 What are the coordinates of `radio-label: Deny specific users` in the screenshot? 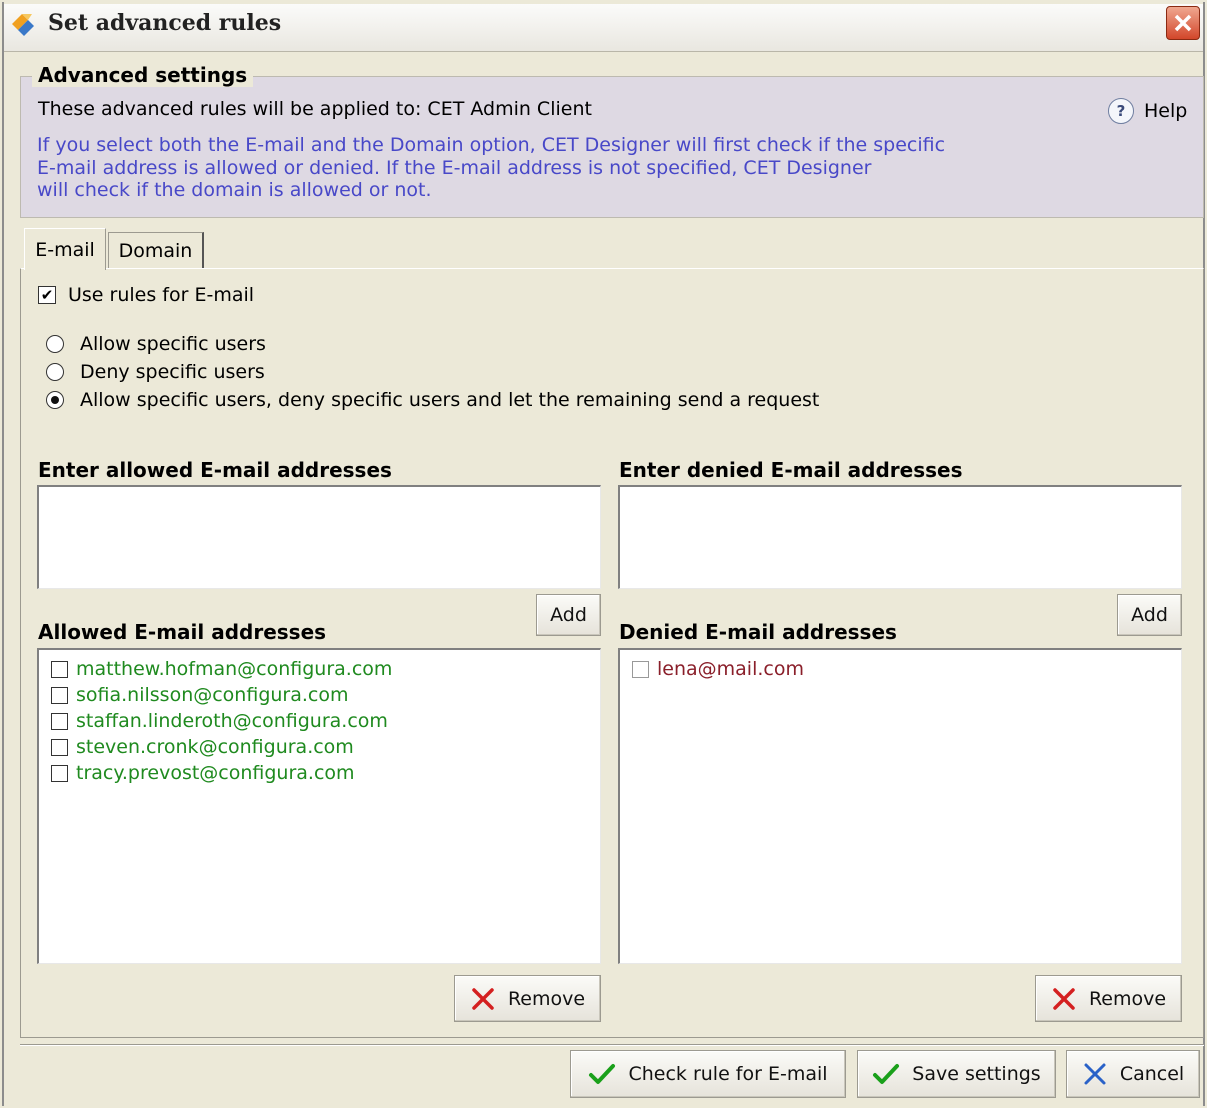 It's located at (172, 372).